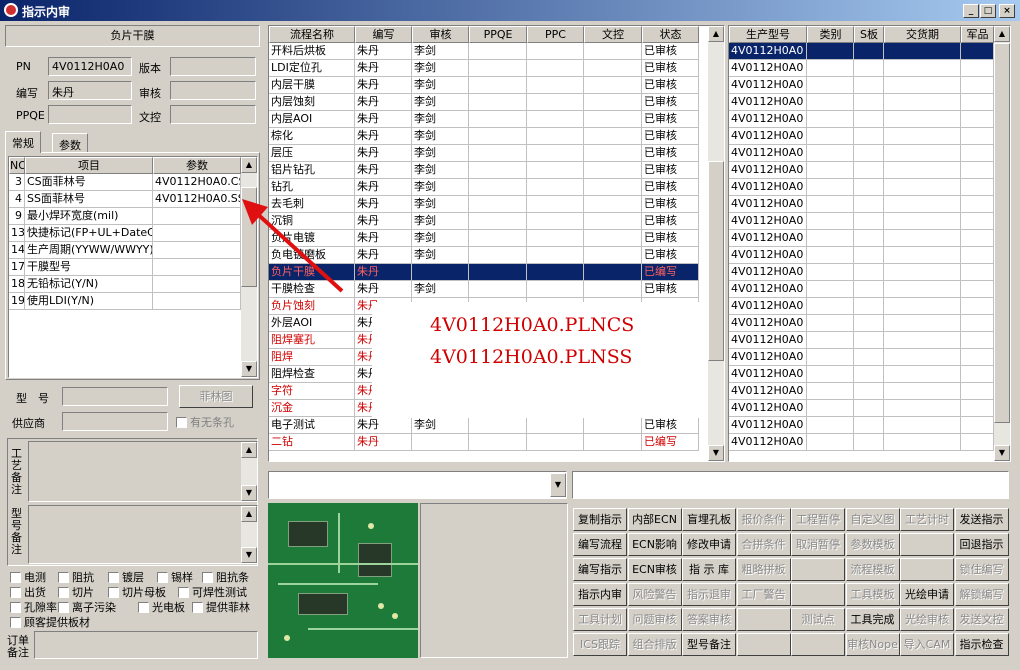 The height and width of the screenshot is (670, 1020). What do you see at coordinates (498, 34) in the screenshot?
I see `process-header: PPQE` at bounding box center [498, 34].